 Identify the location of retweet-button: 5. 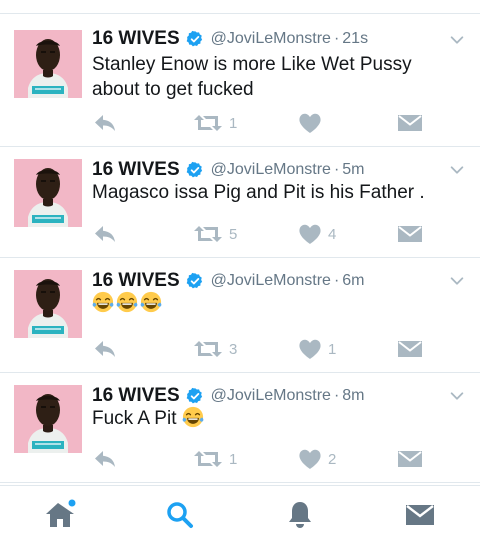
(215, 234).